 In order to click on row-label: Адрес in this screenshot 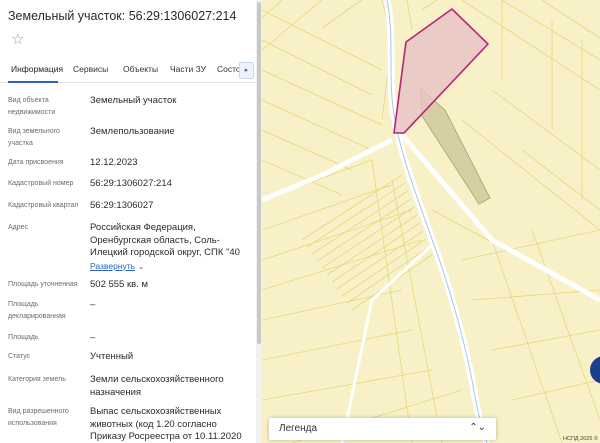, I will do `click(18, 227)`.